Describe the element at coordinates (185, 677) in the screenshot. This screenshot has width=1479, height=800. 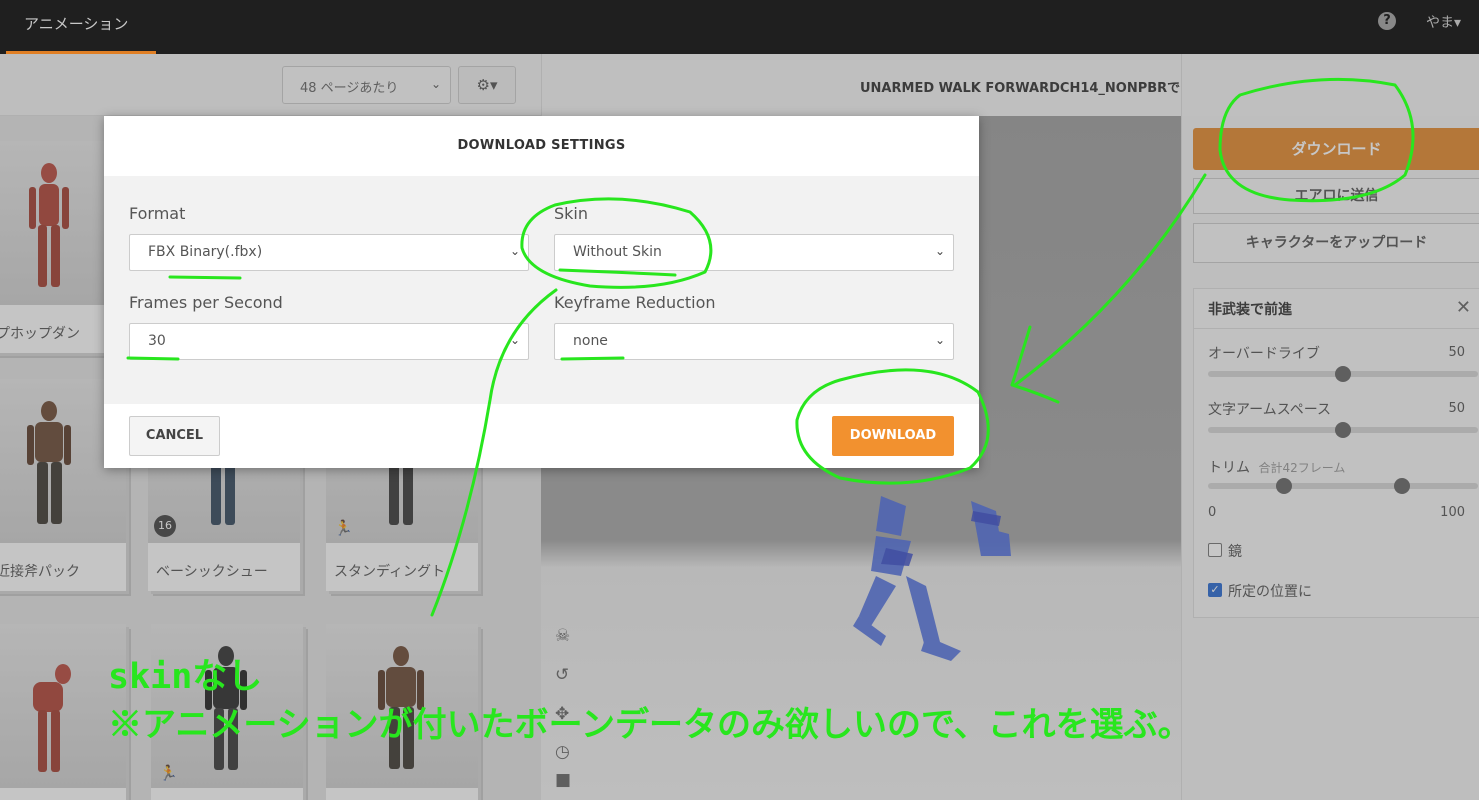
I see `annotation-note-title: skinなし` at that location.